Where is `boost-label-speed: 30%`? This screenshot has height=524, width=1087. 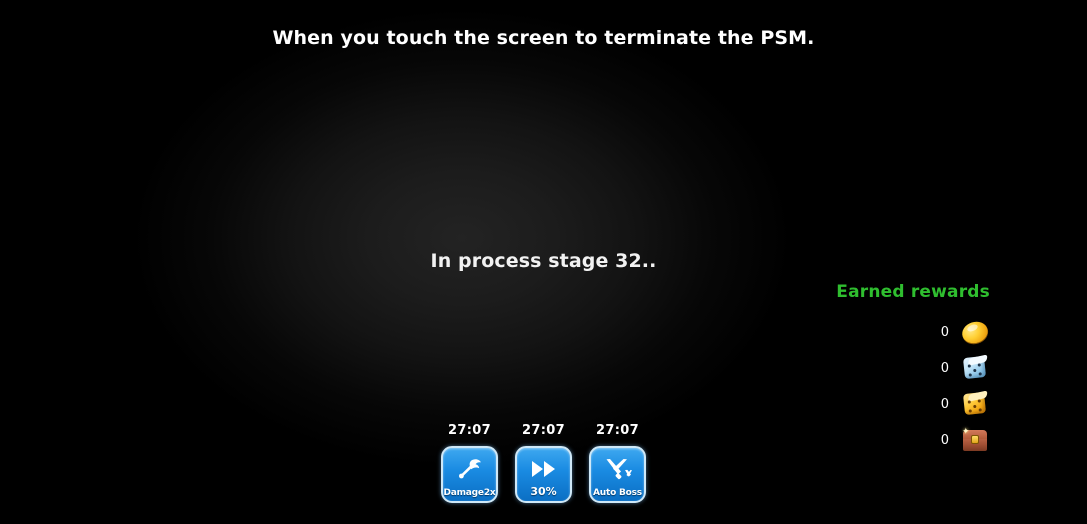
boost-label-speed: 30% is located at coordinates (543, 491).